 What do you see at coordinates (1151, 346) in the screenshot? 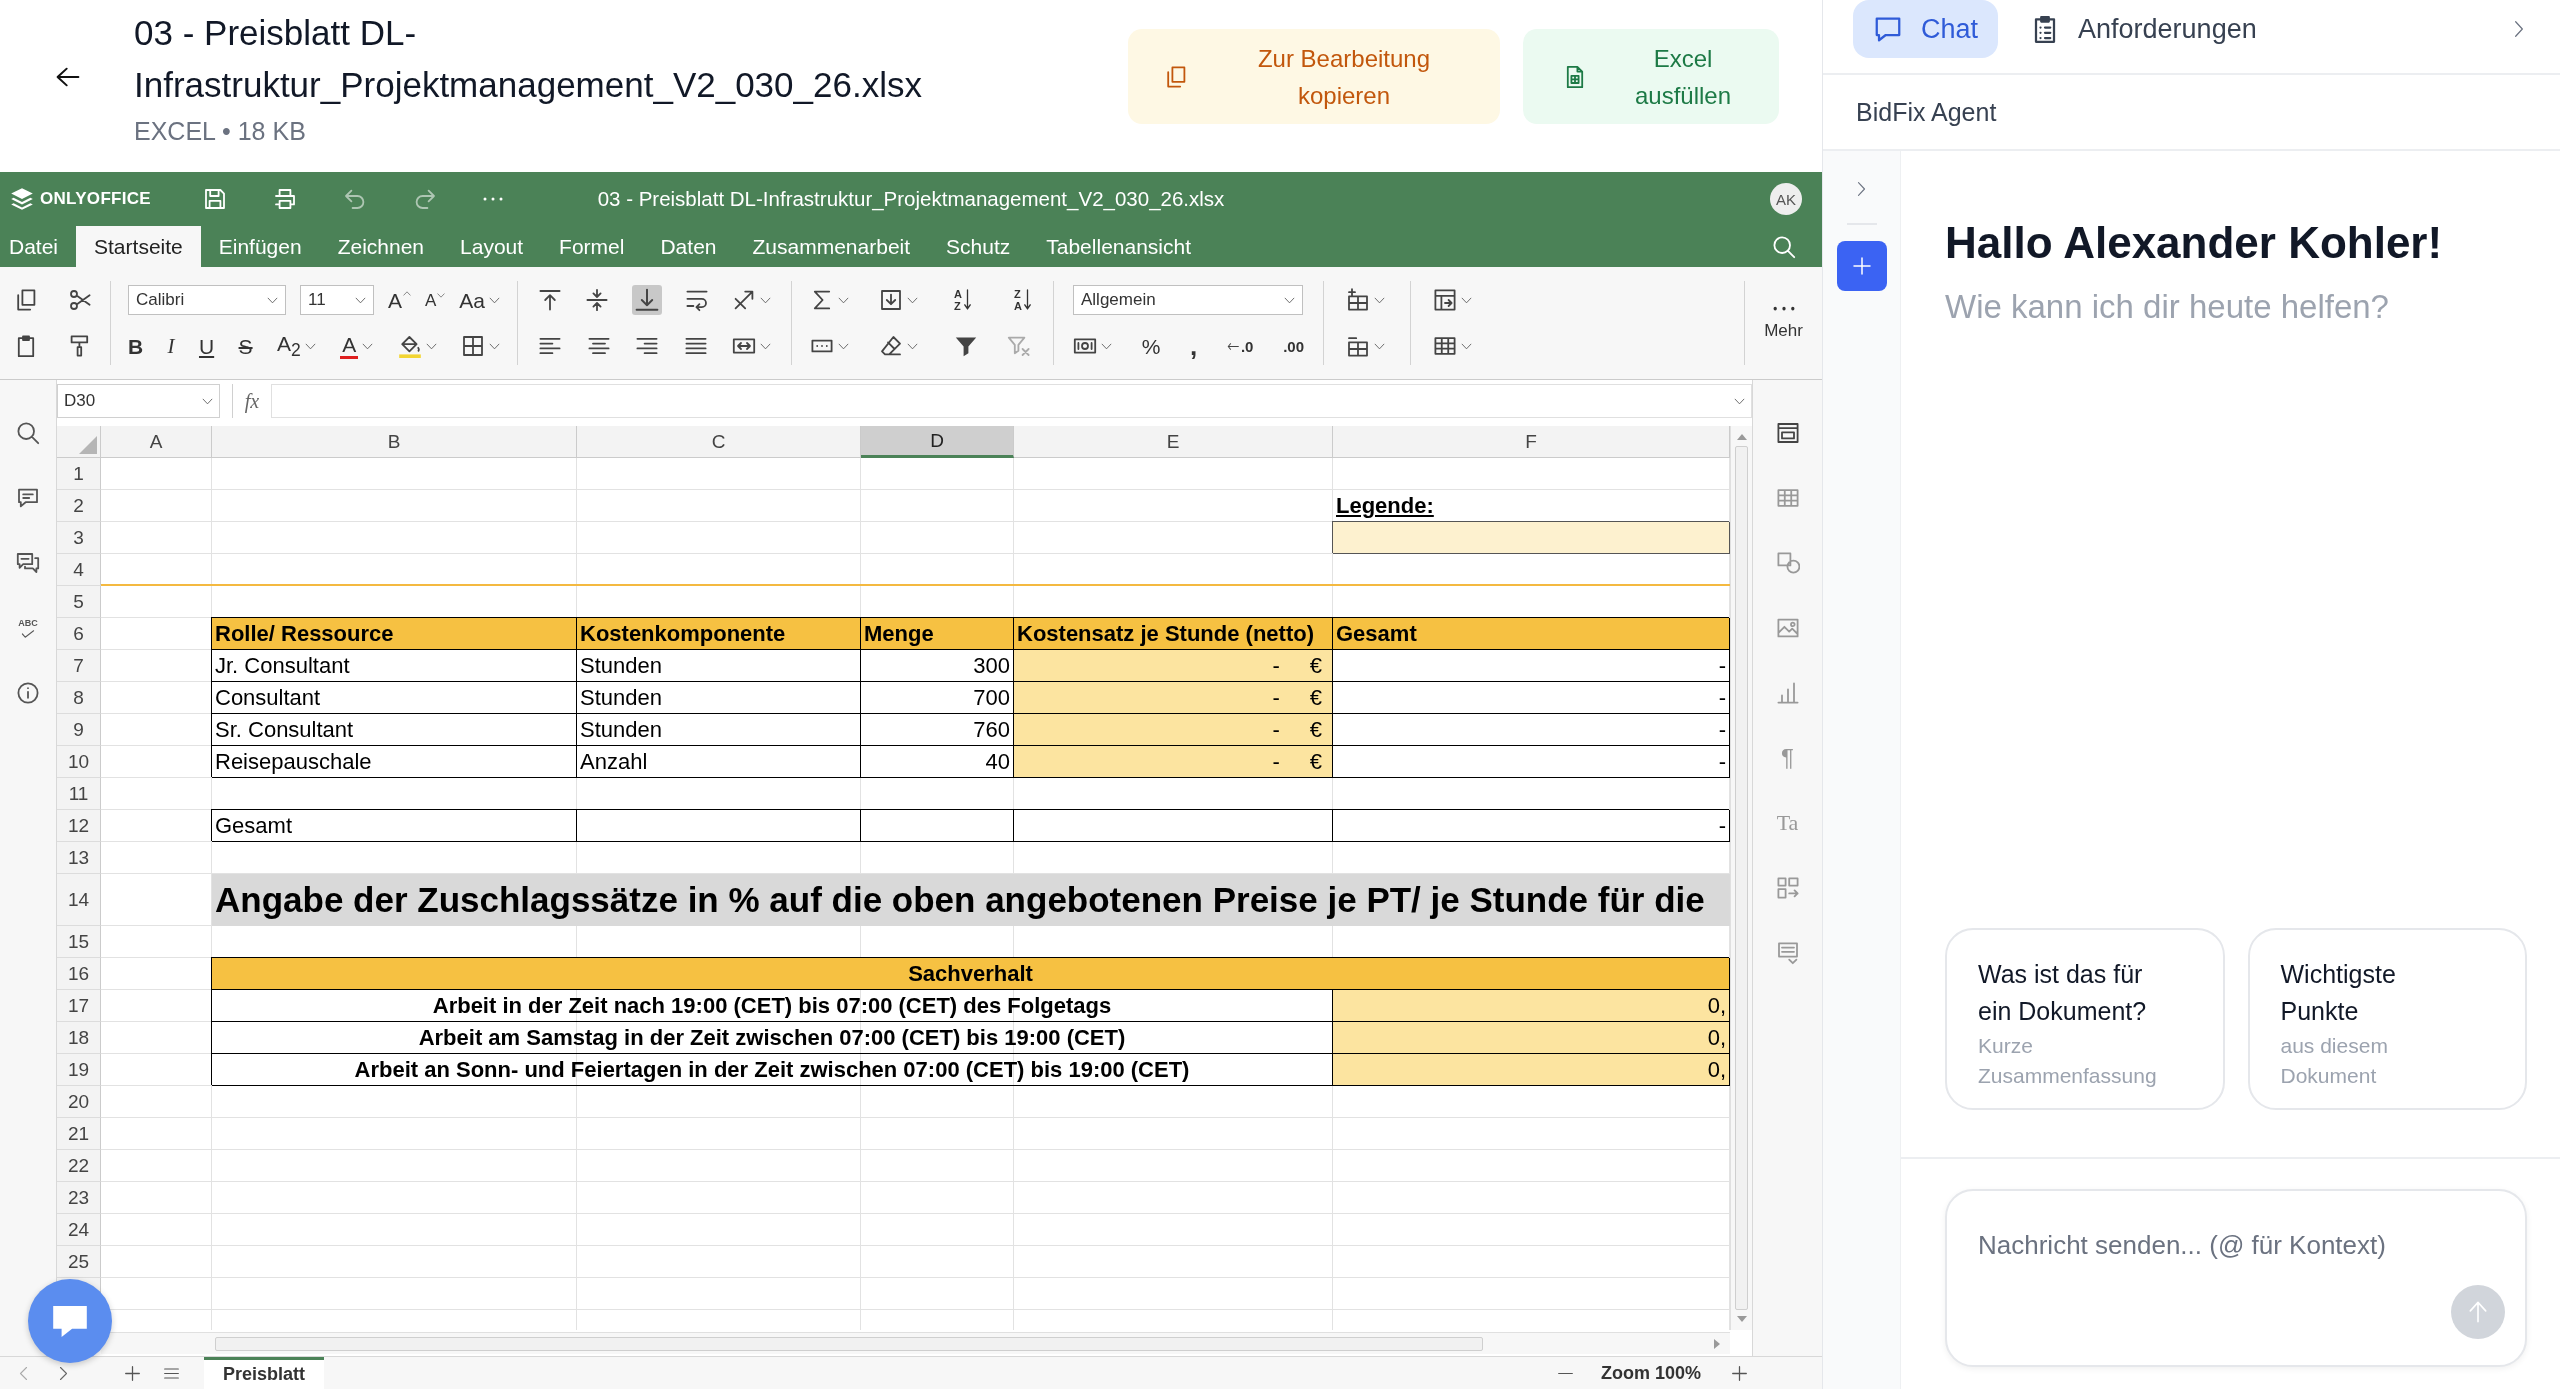
I see `percent-button: %` at bounding box center [1151, 346].